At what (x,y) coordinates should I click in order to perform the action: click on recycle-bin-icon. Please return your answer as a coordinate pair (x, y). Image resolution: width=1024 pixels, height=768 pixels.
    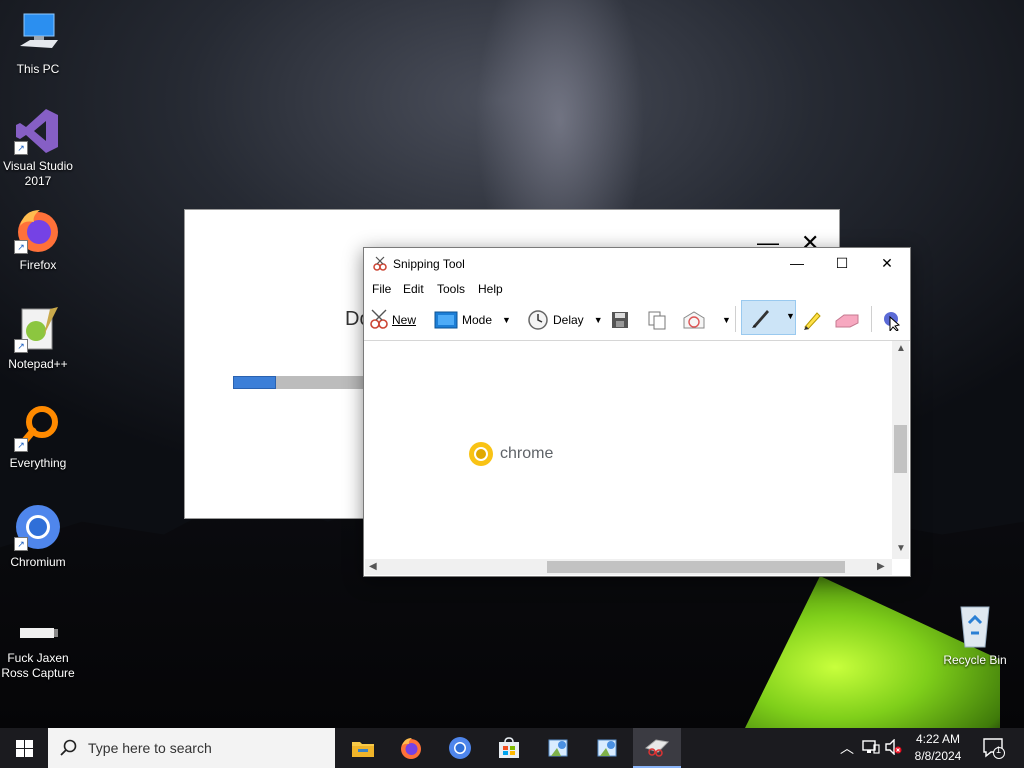
    Looking at the image, I should click on (975, 625).